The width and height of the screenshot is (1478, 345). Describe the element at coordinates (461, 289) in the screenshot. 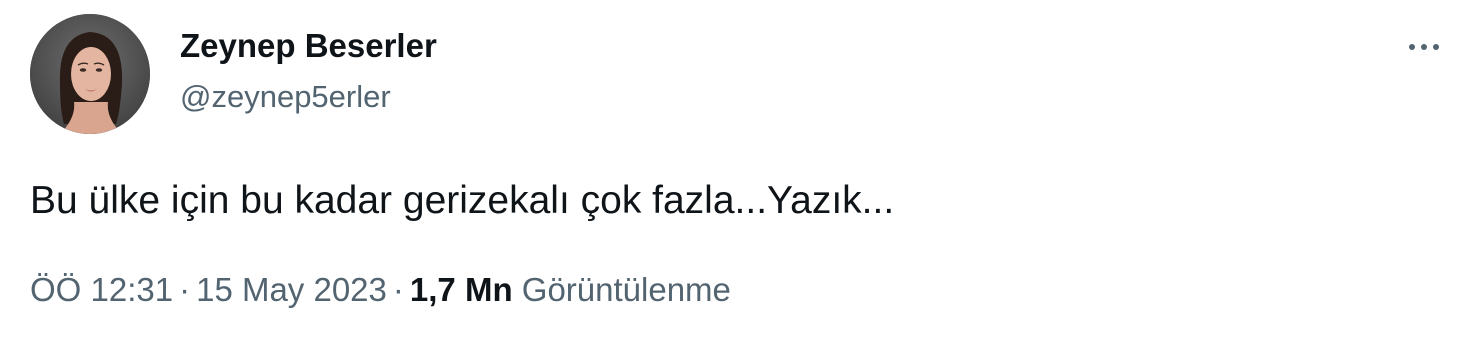

I see `views-count: 1,7 Mn` at that location.